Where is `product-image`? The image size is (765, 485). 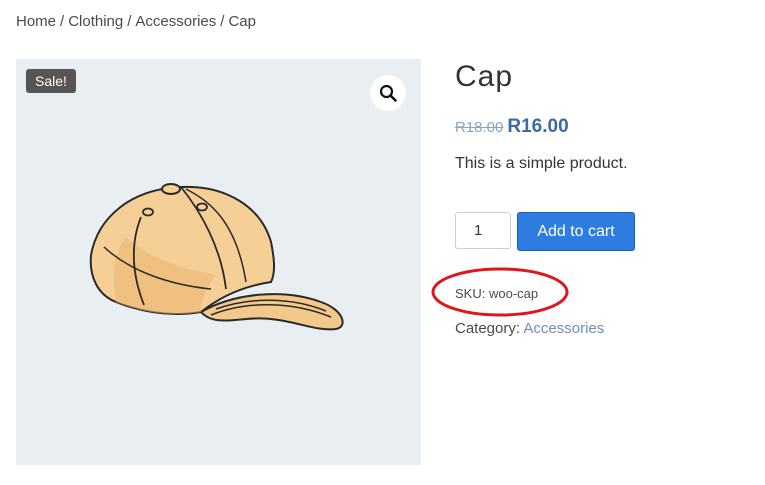
product-image is located at coordinates (221, 257).